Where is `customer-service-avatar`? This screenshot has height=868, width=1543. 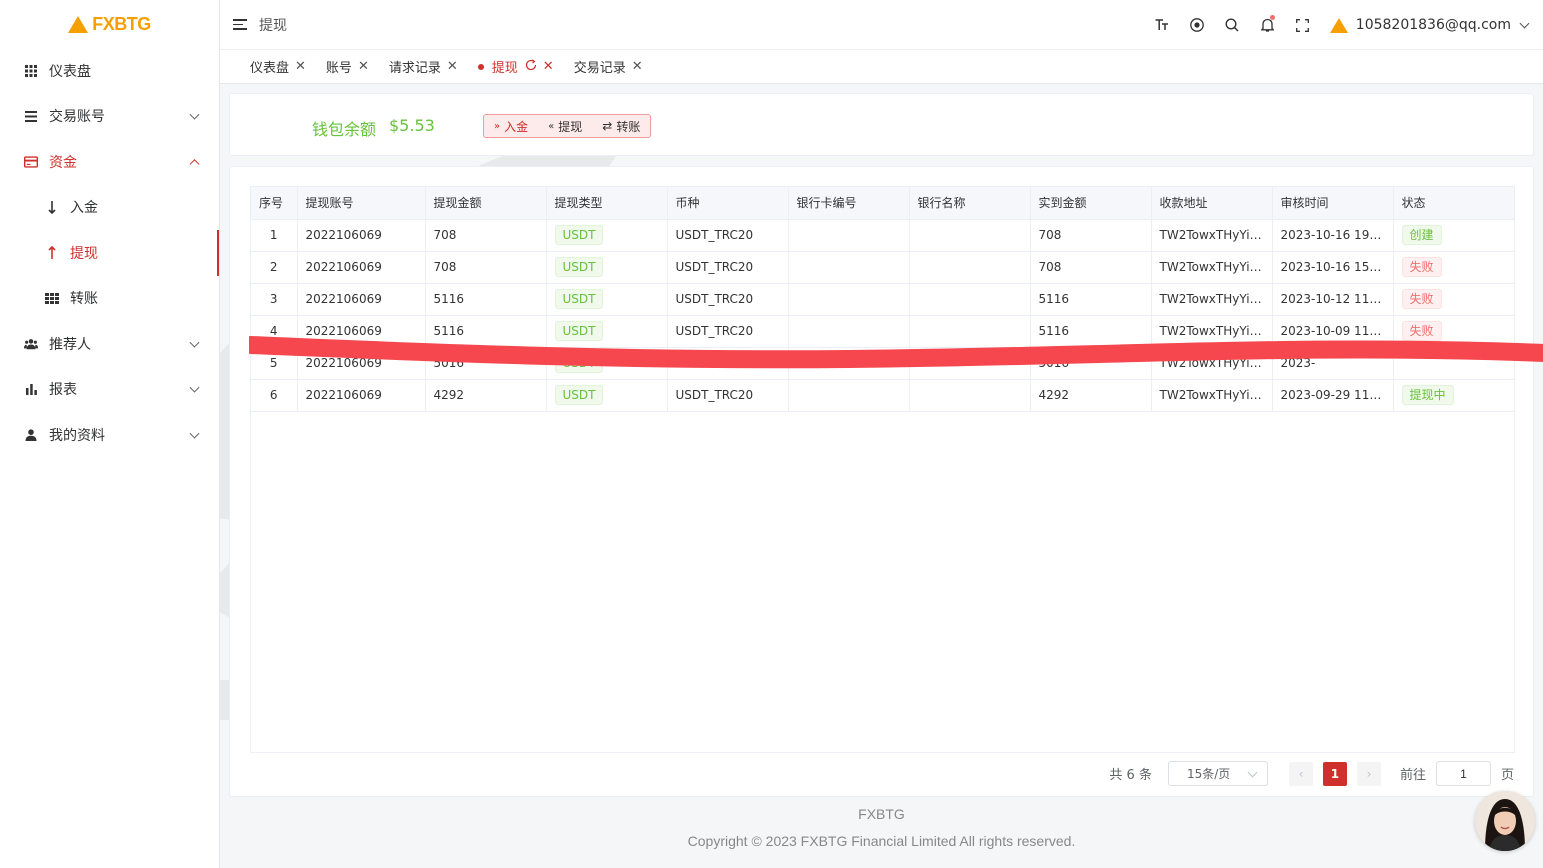
customer-service-avatar is located at coordinates (1505, 821).